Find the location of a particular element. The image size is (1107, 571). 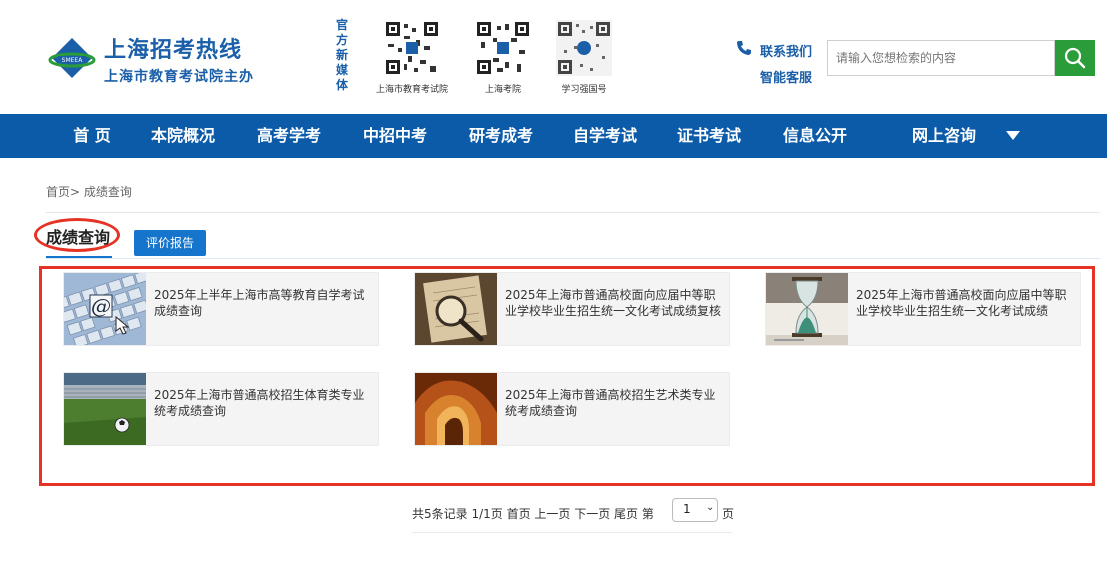

result-title: 2025年上海市普通高校面向应届中等职业学校毕业生招生统一文化考试成绩 is located at coordinates (967, 303).